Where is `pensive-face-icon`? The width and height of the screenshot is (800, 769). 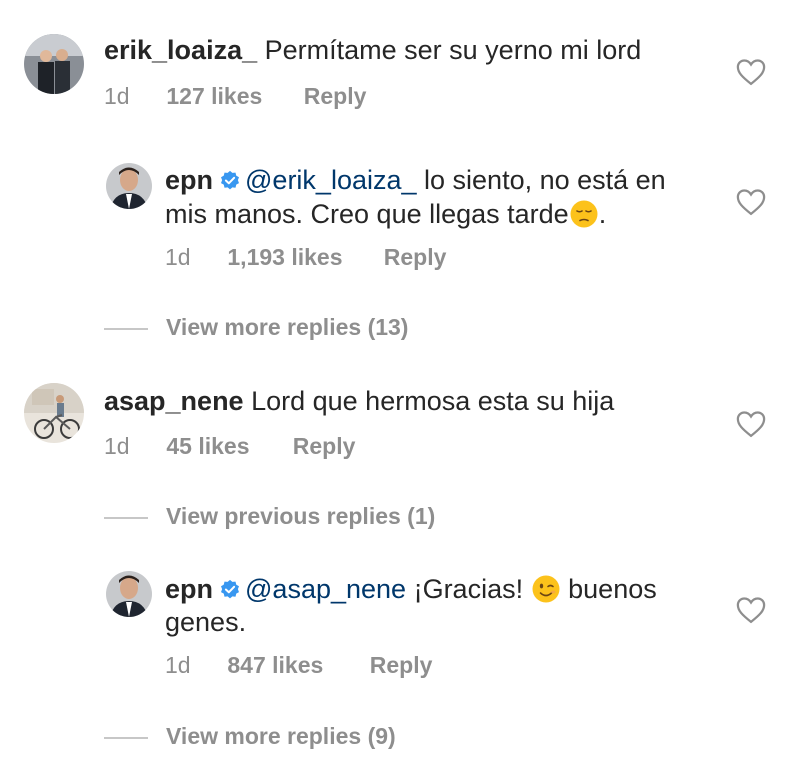 pensive-face-icon is located at coordinates (584, 214).